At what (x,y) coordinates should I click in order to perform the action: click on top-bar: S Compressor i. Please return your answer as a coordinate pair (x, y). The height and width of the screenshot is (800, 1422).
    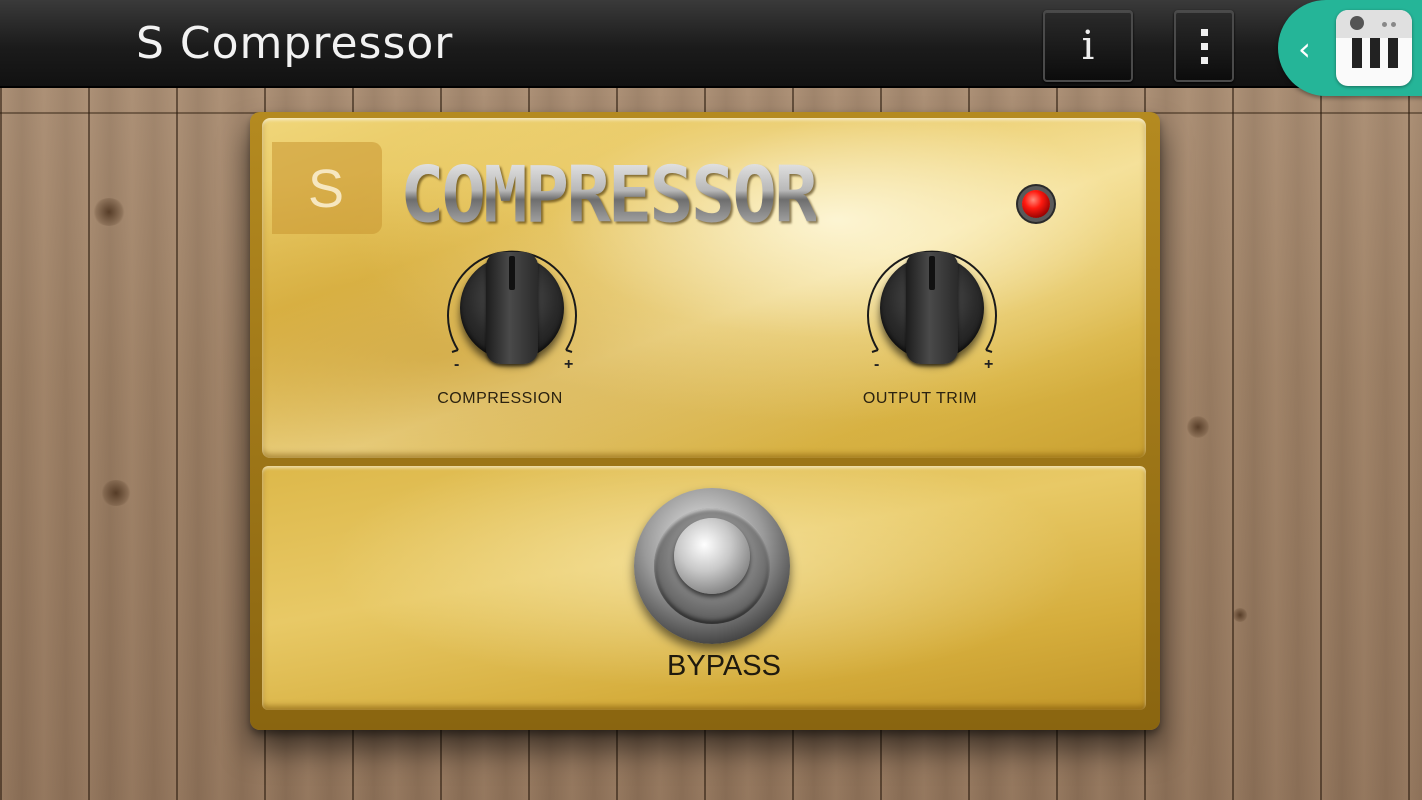
    Looking at the image, I should click on (711, 44).